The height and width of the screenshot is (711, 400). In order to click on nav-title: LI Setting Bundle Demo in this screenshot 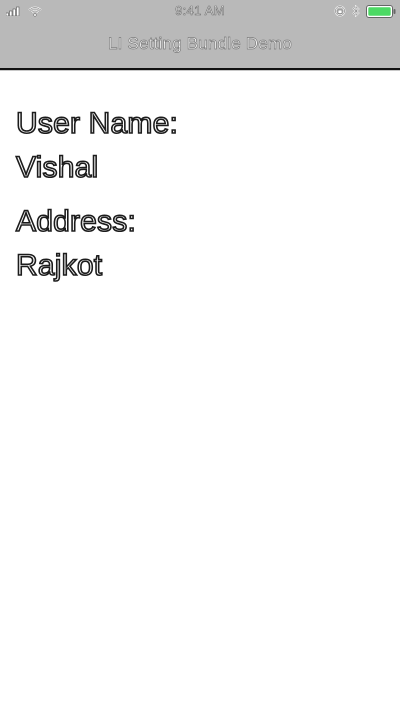, I will do `click(200, 44)`.